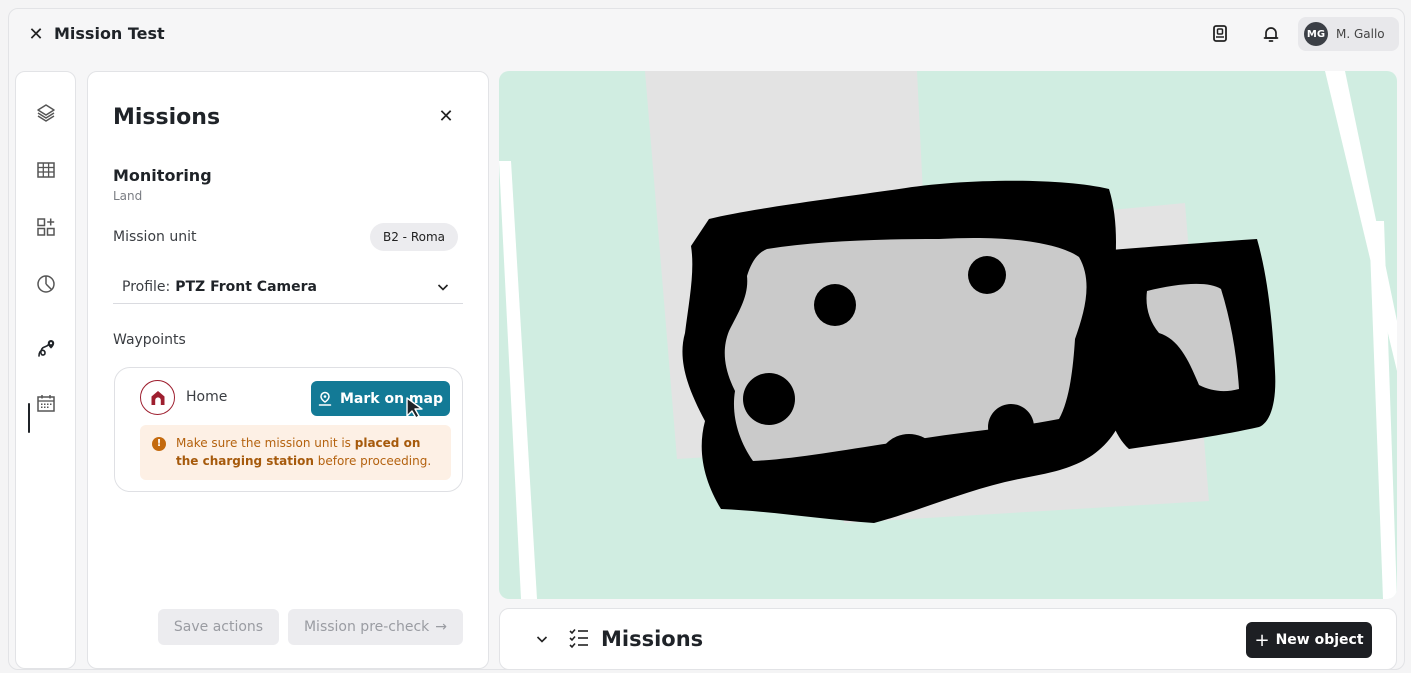 The width and height of the screenshot is (1411, 673). Describe the element at coordinates (441, 627) in the screenshot. I see `arrow-right-icon: →` at that location.